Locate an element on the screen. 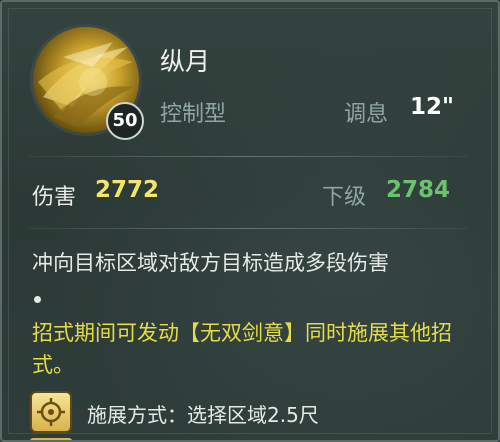  cooldown-value: 12" is located at coordinates (432, 107).